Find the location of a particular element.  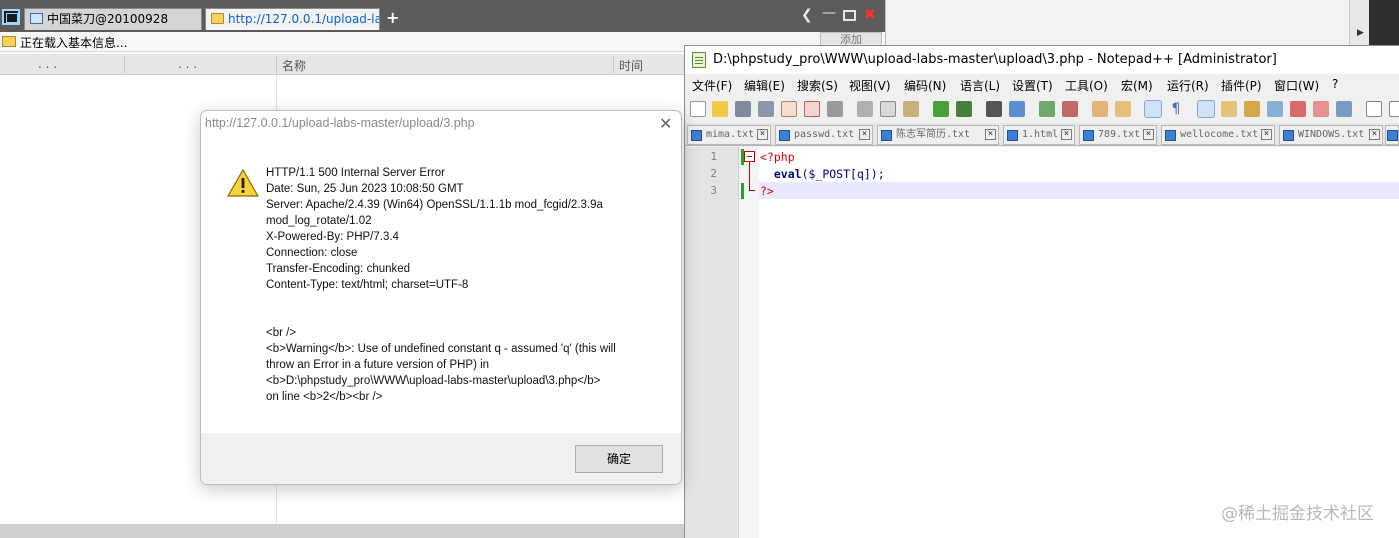

close-all-icon is located at coordinates (812, 109).